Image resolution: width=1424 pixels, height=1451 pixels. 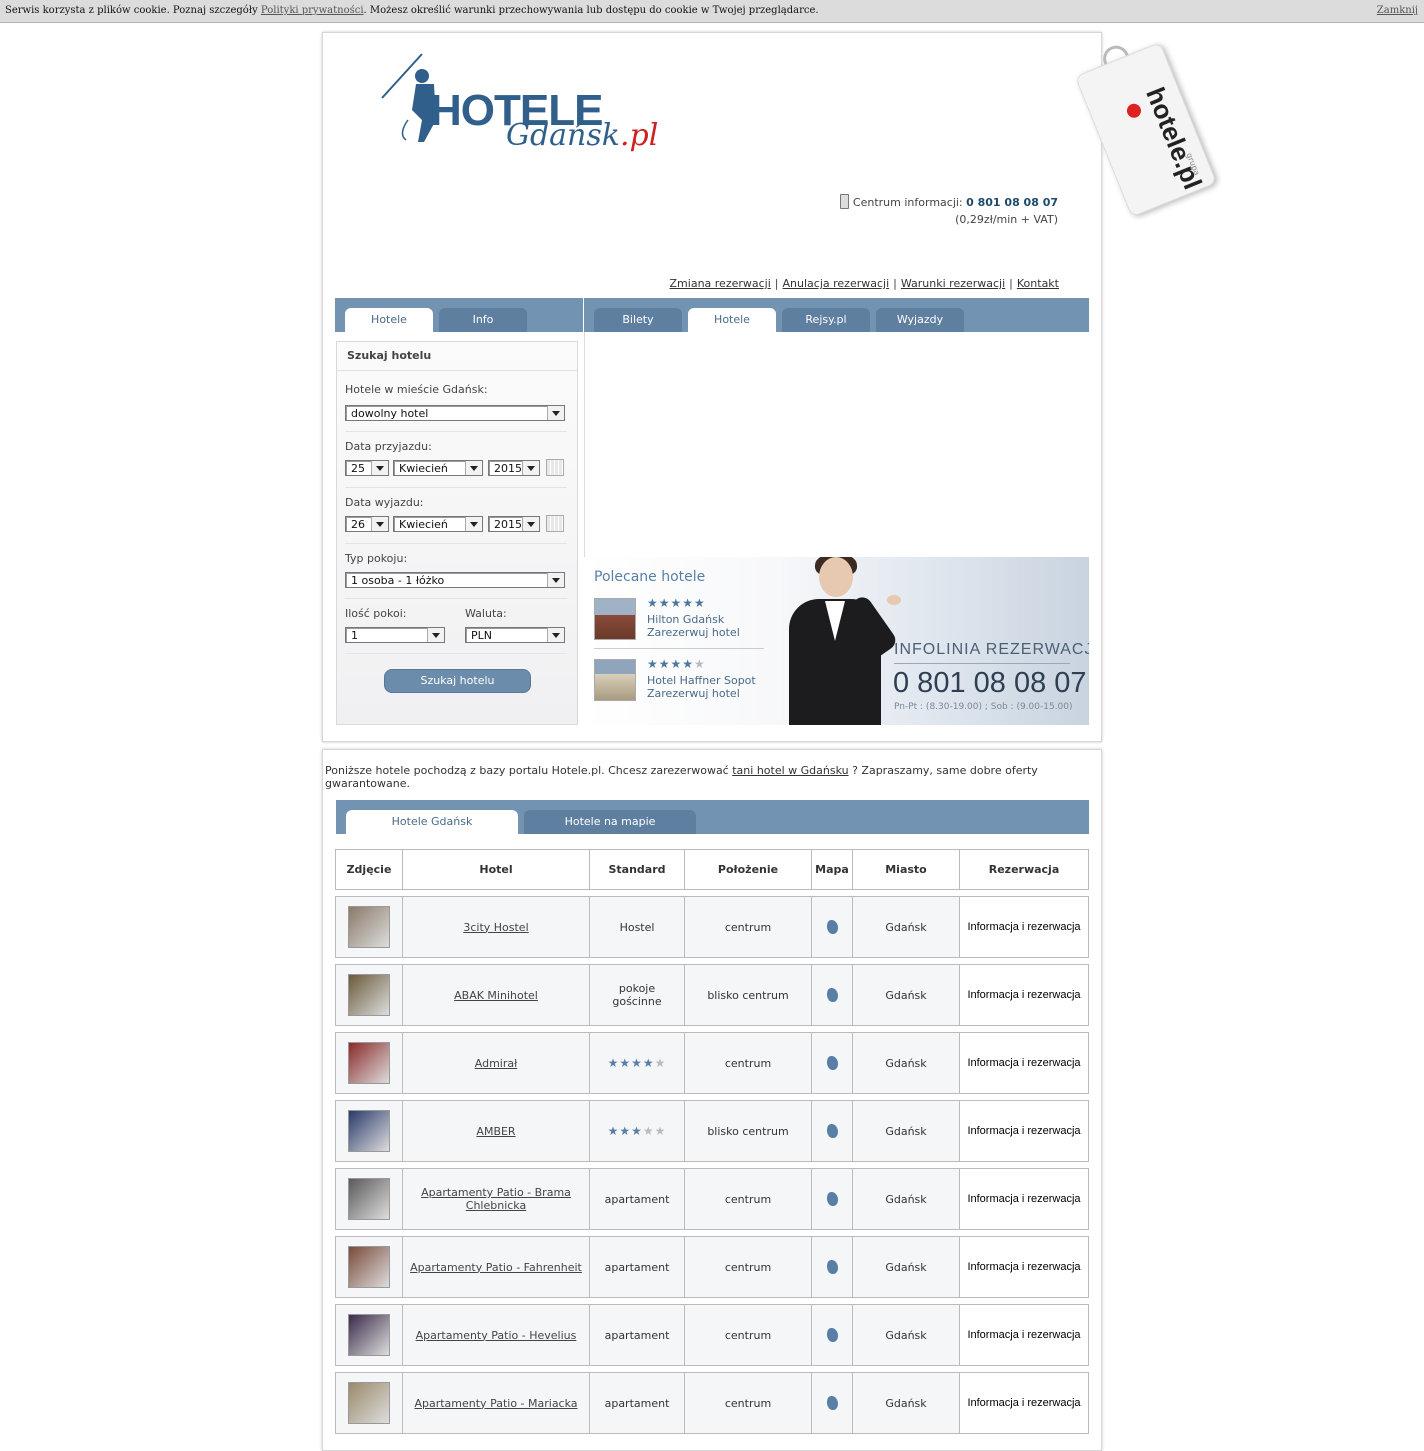 I want to click on departure-month-select: Kwiecień, so click(x=438, y=524).